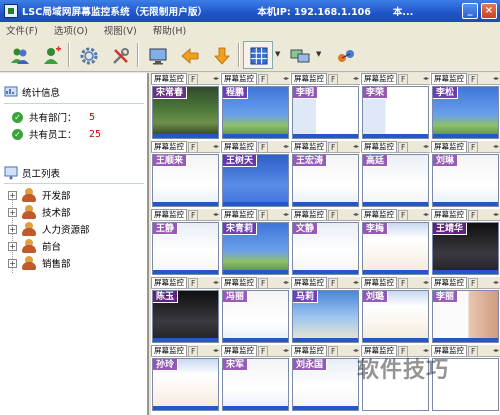 The height and width of the screenshot is (415, 500). What do you see at coordinates (255, 112) in the screenshot?
I see `screen-thumbnail: 程鹏` at bounding box center [255, 112].